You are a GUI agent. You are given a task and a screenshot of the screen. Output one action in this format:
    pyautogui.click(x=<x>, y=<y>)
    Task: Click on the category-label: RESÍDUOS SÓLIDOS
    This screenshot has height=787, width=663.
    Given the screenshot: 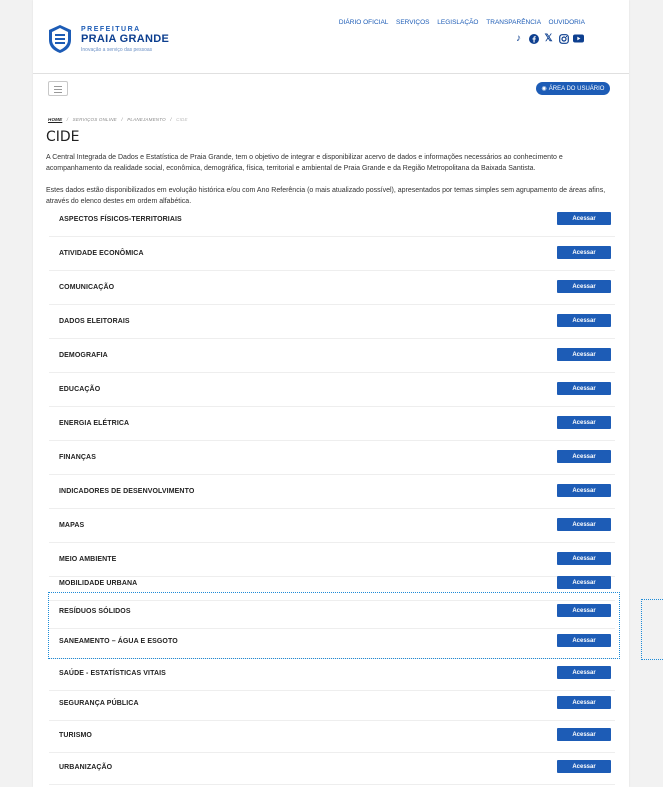 What is the action you would take?
    pyautogui.click(x=95, y=611)
    